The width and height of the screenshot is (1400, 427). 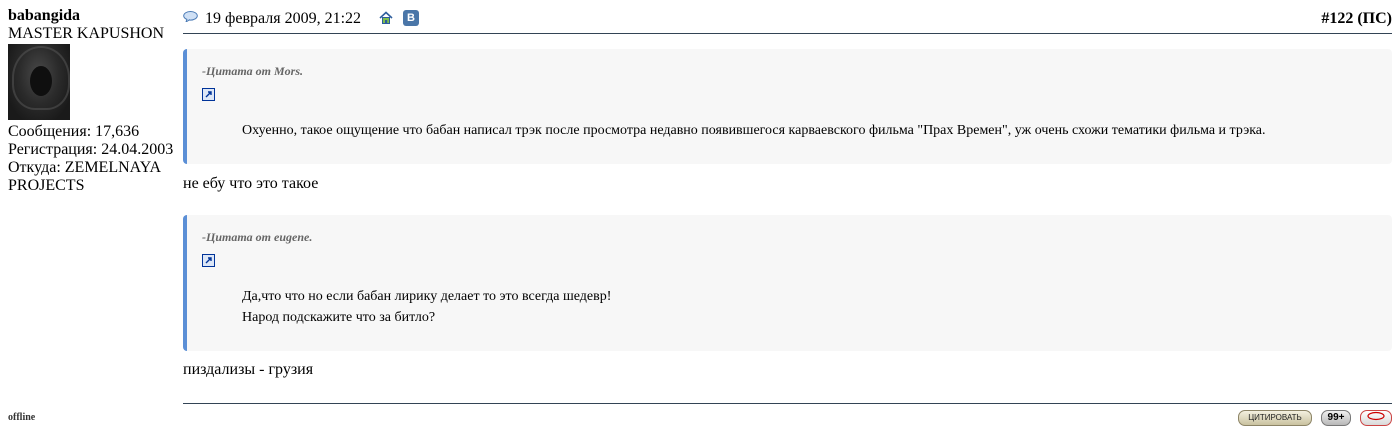 What do you see at coordinates (787, 17) in the screenshot?
I see `post-header: 19 февраля 2009, 21:22 B #122 (ПС)` at bounding box center [787, 17].